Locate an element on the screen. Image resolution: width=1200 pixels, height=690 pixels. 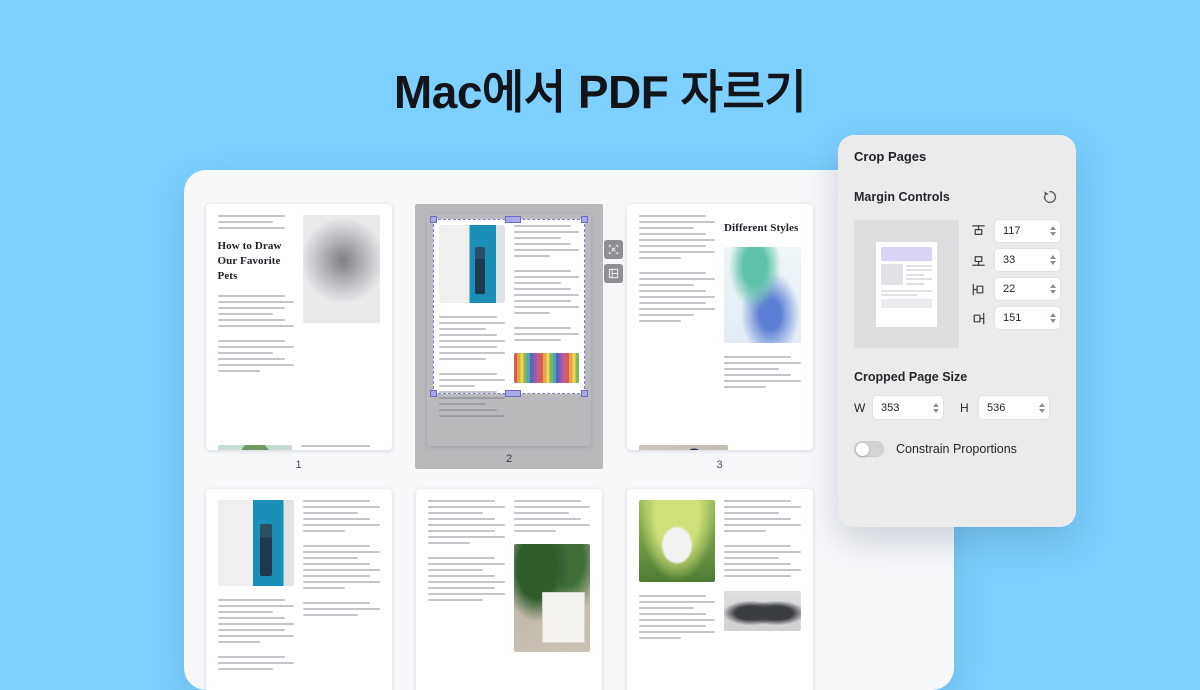
crop-selection-region is located at coordinates (509, 306).